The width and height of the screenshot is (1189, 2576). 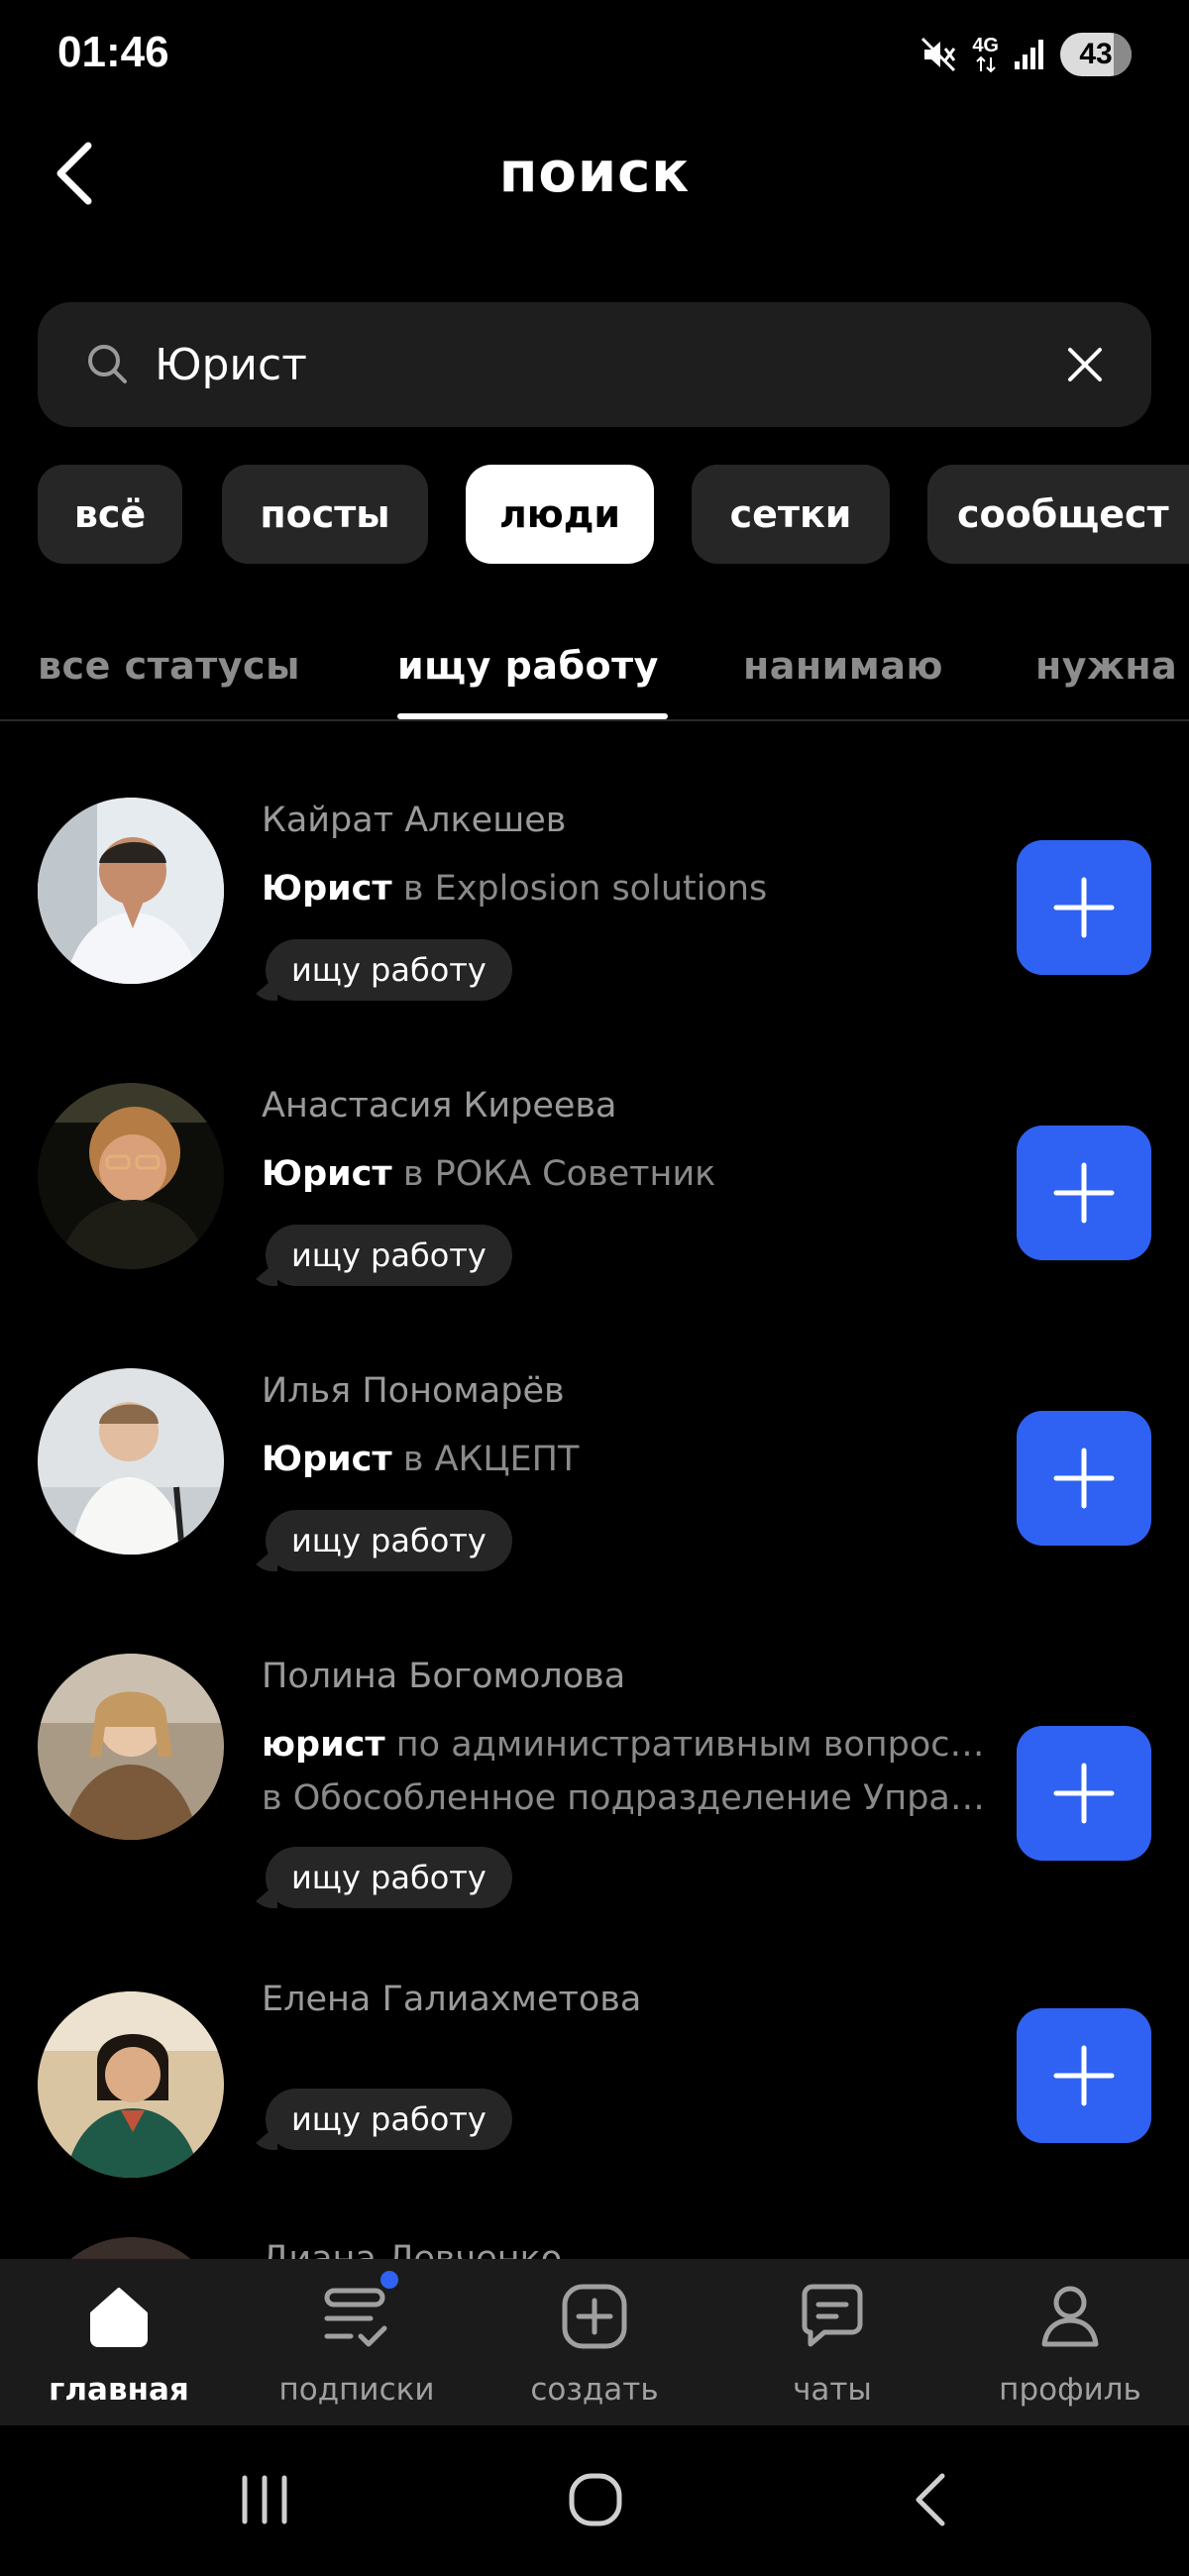 I want to click on role-description: по административным вопросам, so click(x=685, y=1745).